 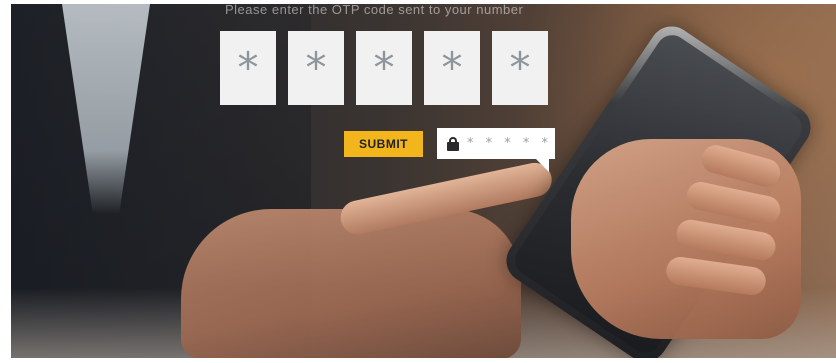 What do you see at coordinates (510, 143) in the screenshot?
I see `password-mask: * * * * *` at bounding box center [510, 143].